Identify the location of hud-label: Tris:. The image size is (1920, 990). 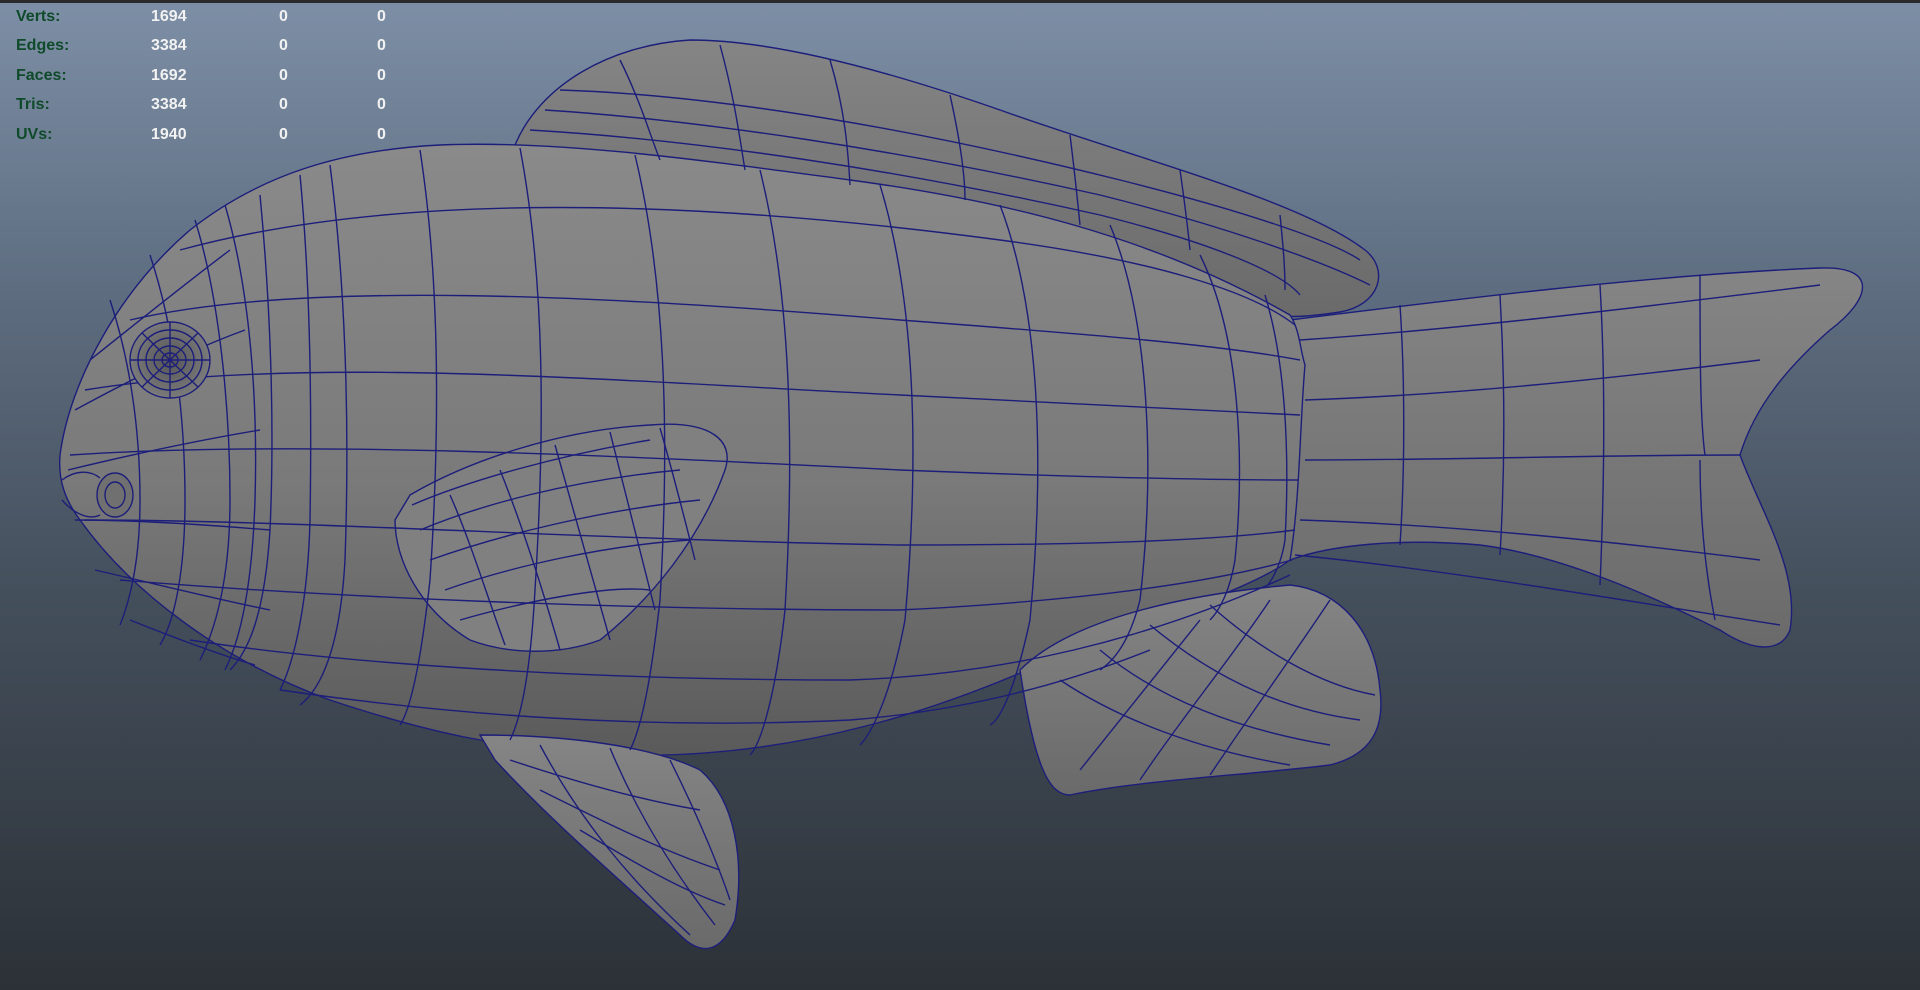
(33, 105).